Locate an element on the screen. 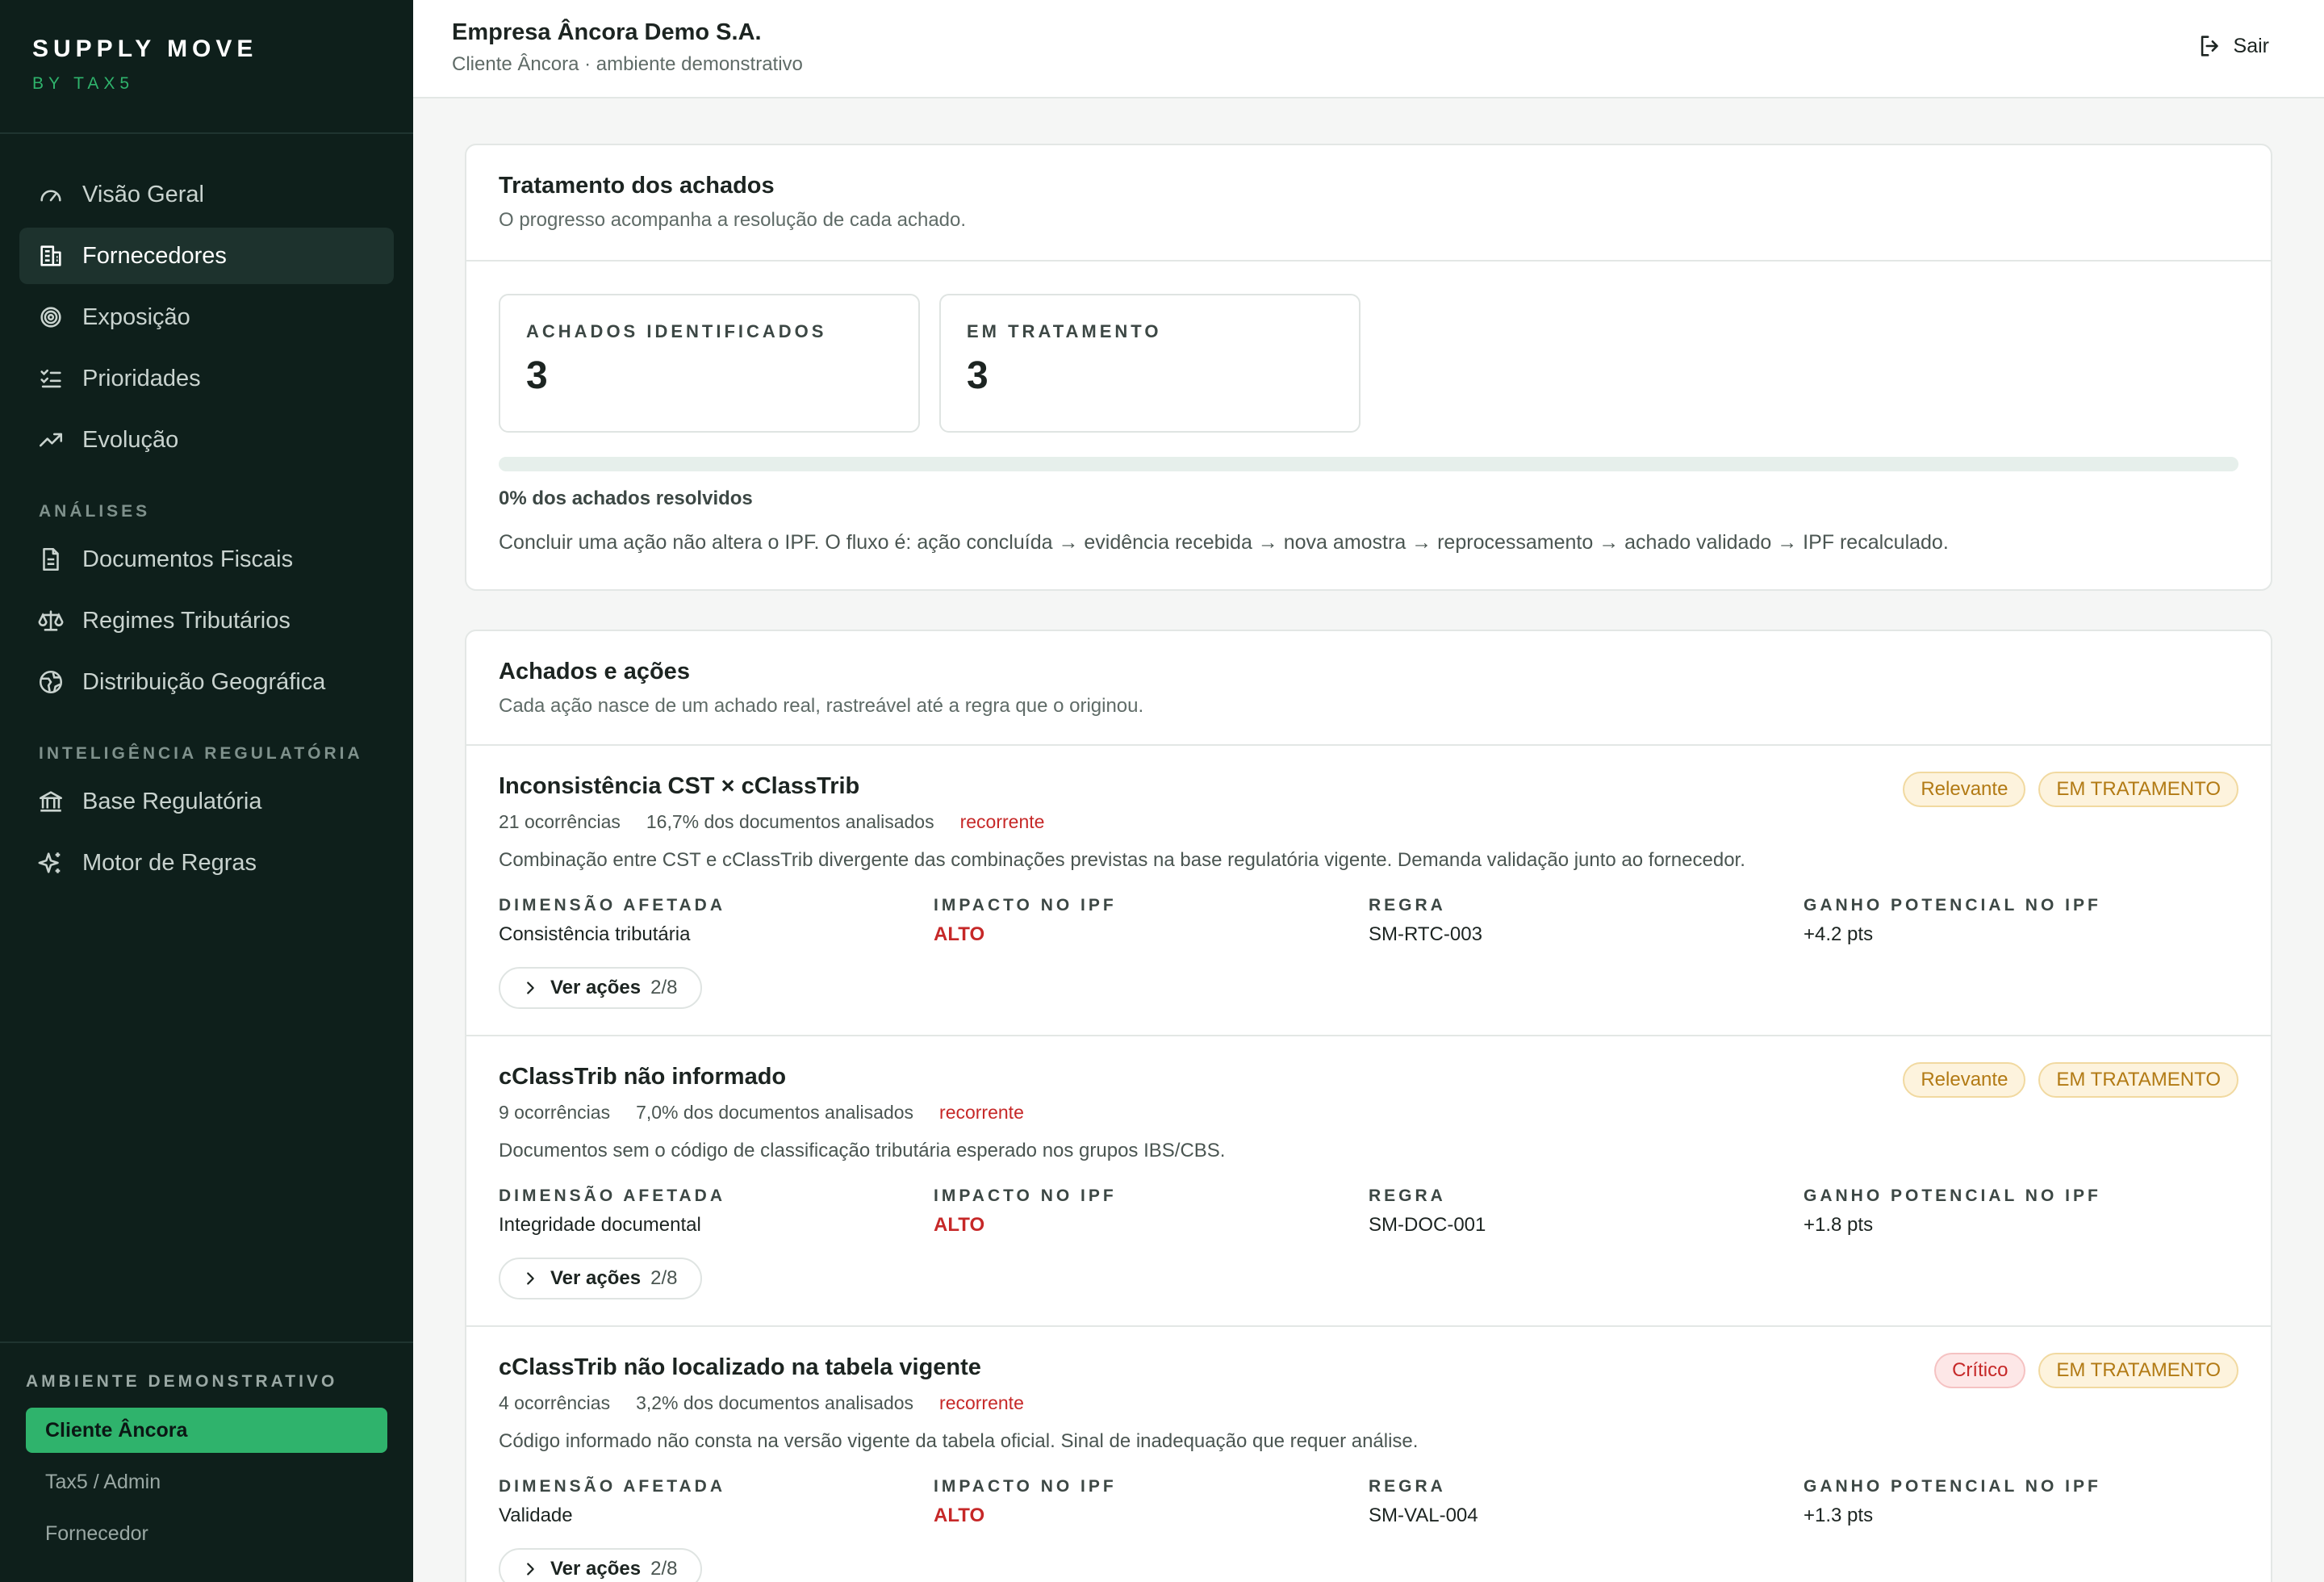 Image resolution: width=2324 pixels, height=1582 pixels. detail-value: +4.2 pts is located at coordinates (1839, 934).